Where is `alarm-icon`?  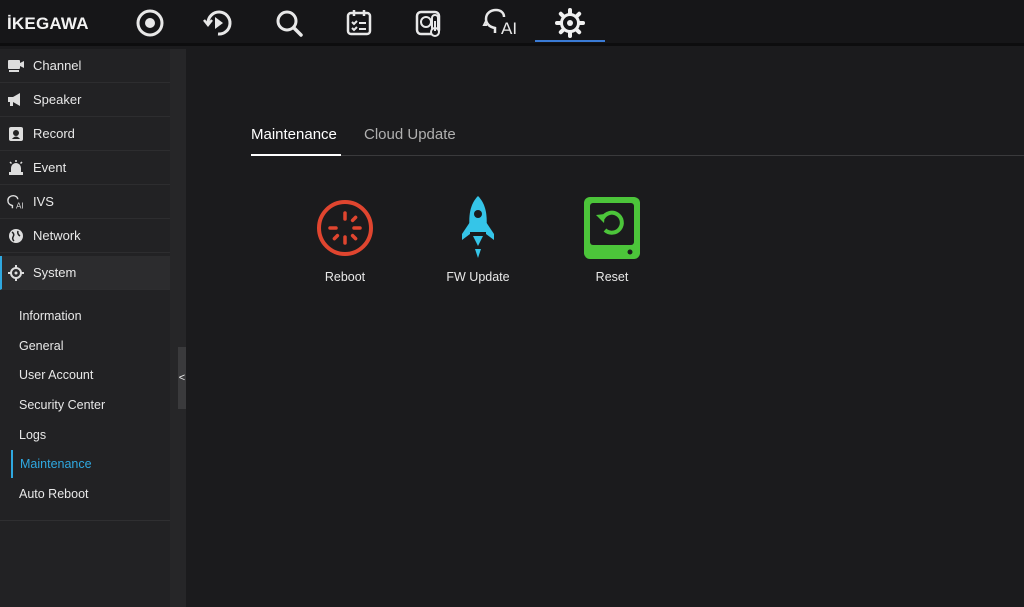
alarm-icon is located at coordinates (16, 168).